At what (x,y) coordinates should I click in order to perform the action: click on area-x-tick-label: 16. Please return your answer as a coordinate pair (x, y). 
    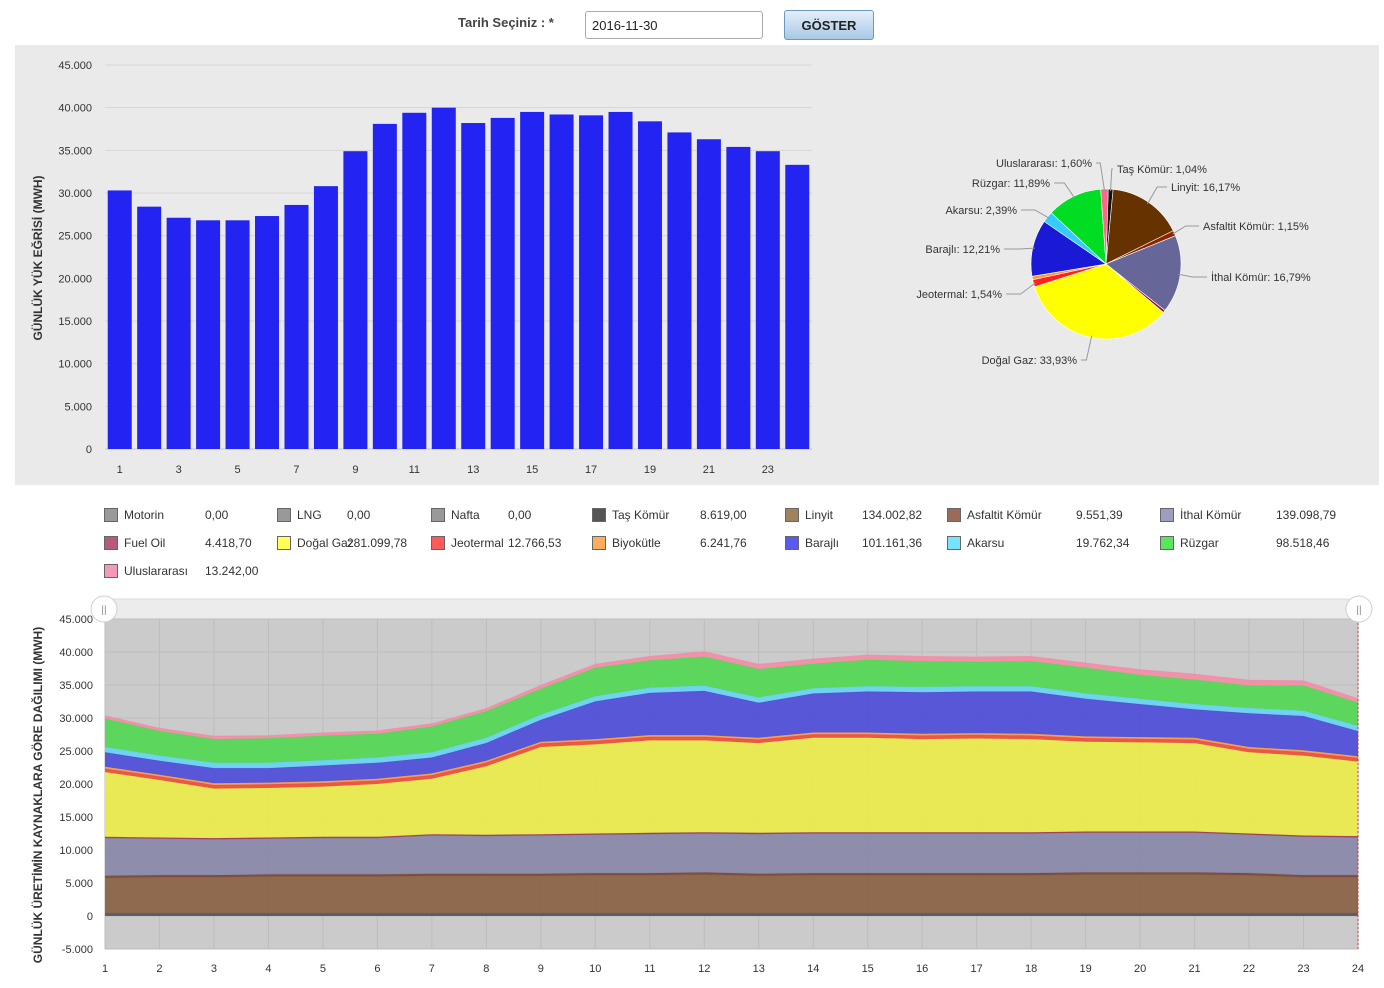
    Looking at the image, I should click on (922, 969).